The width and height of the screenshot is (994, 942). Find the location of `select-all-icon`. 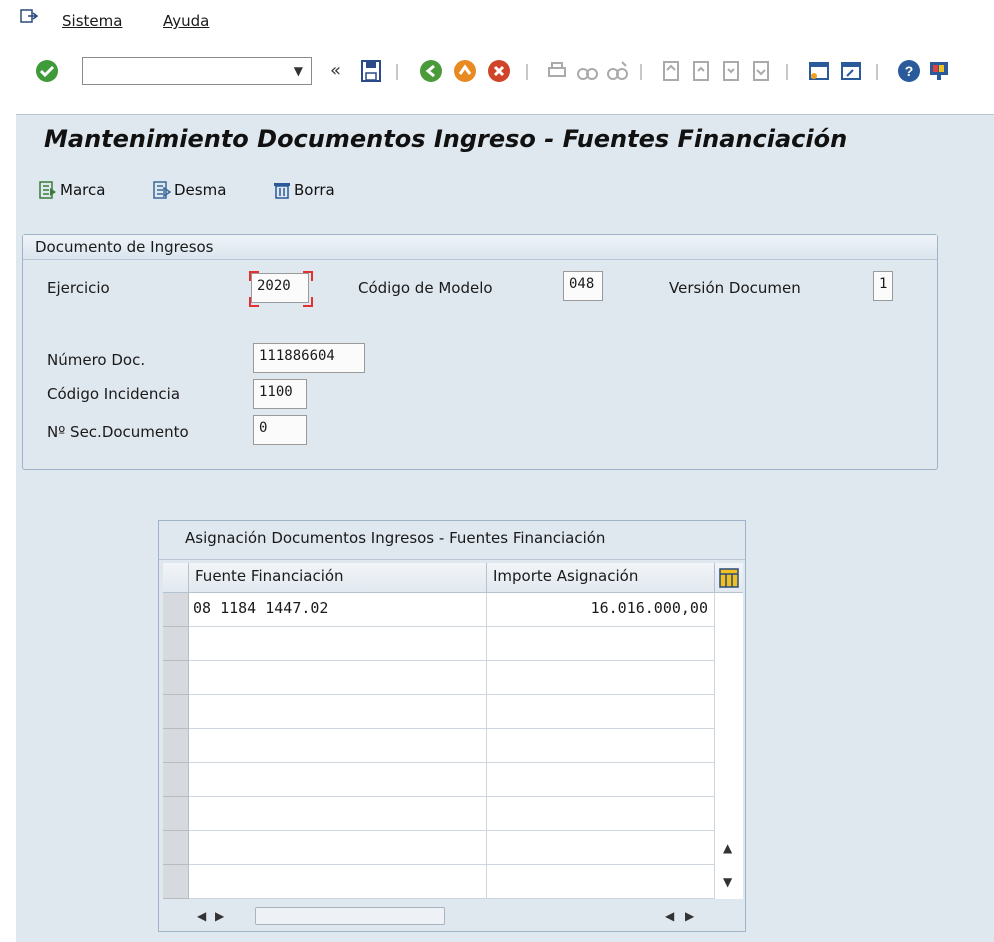

select-all-icon is located at coordinates (47, 190).